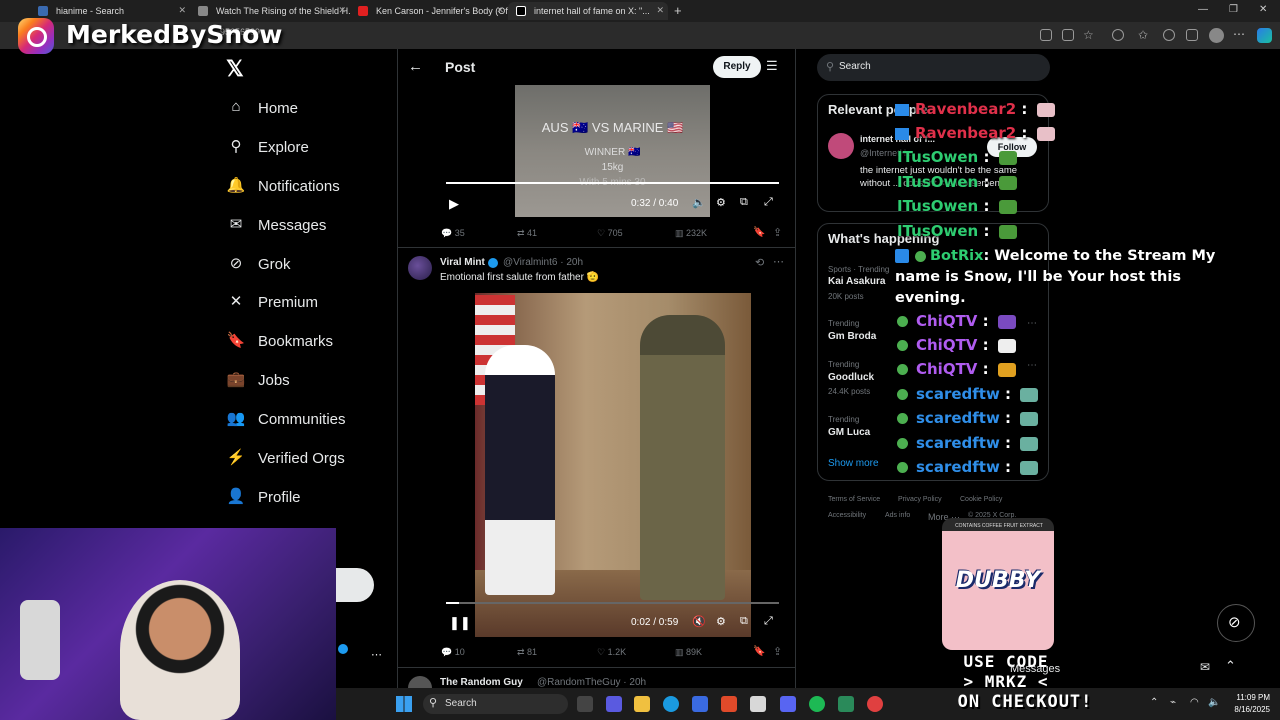 The width and height of the screenshot is (1280, 720). I want to click on reply-button: Reply, so click(737, 67).